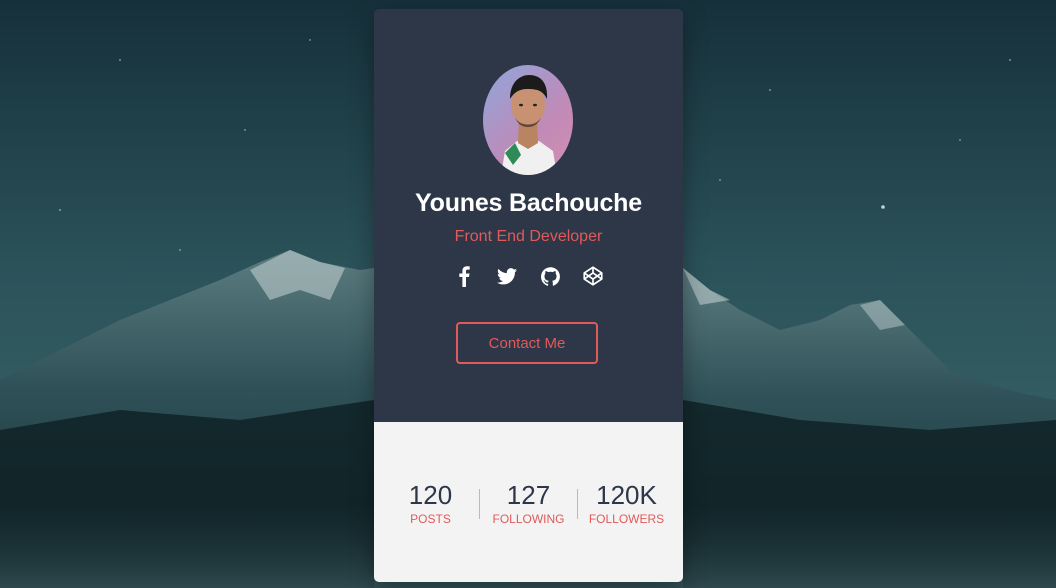 This screenshot has height=588, width=1056. What do you see at coordinates (430, 495) in the screenshot?
I see `stat-value: 120` at bounding box center [430, 495].